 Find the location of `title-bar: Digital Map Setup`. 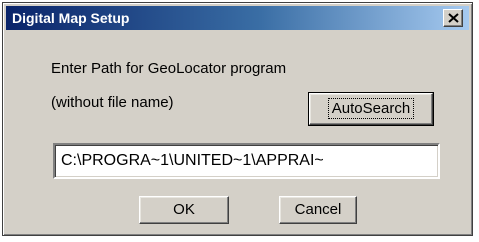

title-bar: Digital Map Setup is located at coordinates (237, 18).